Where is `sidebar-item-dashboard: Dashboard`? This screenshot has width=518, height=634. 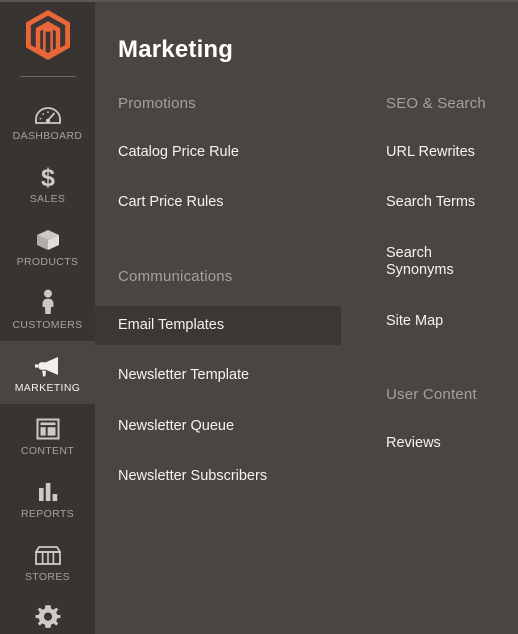 sidebar-item-dashboard: Dashboard is located at coordinates (47, 120).